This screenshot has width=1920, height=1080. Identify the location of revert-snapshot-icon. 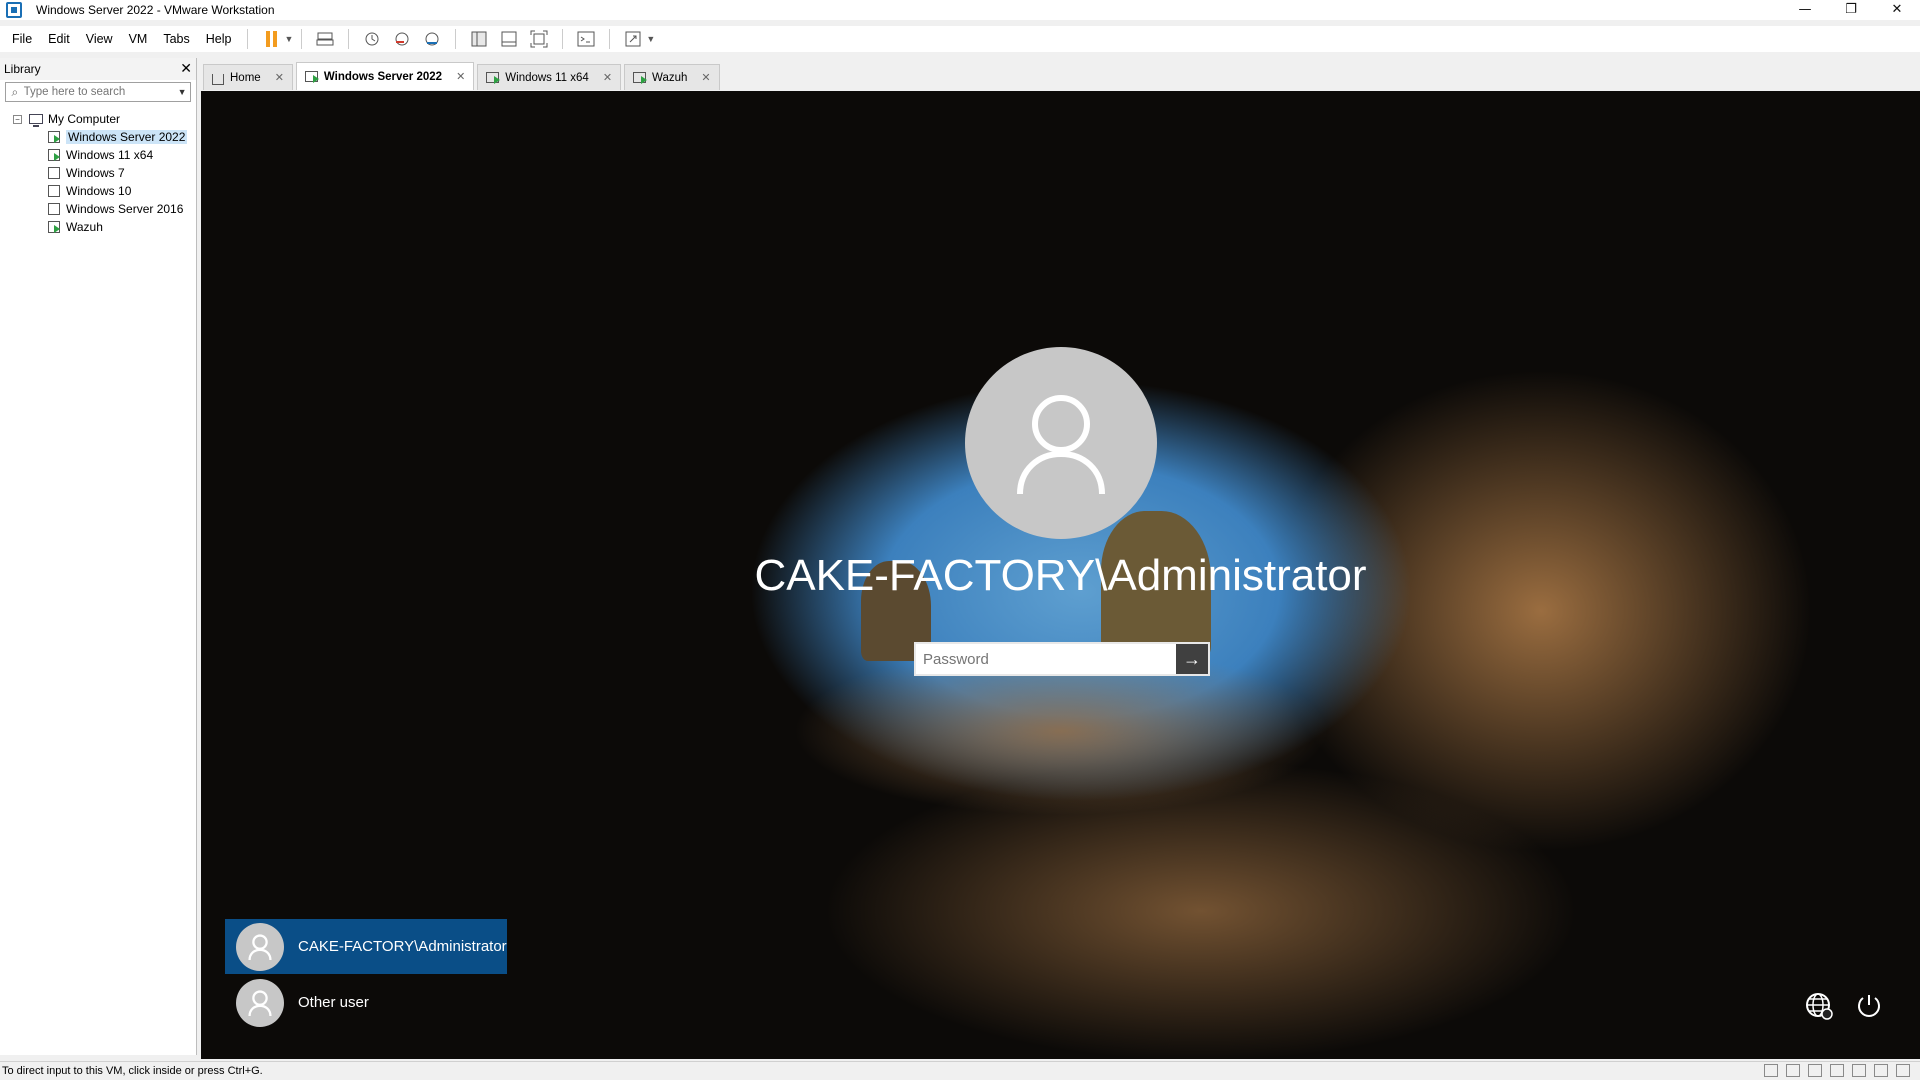
(402, 39).